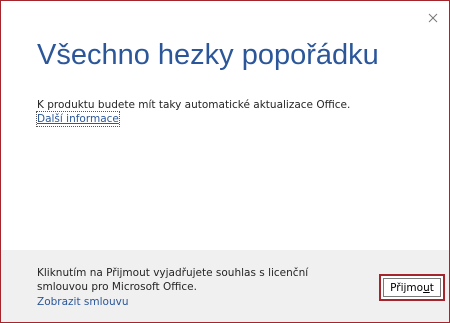 The width and height of the screenshot is (450, 323). Describe the element at coordinates (426, 287) in the screenshot. I see `accept-button-accesskey: u` at that location.